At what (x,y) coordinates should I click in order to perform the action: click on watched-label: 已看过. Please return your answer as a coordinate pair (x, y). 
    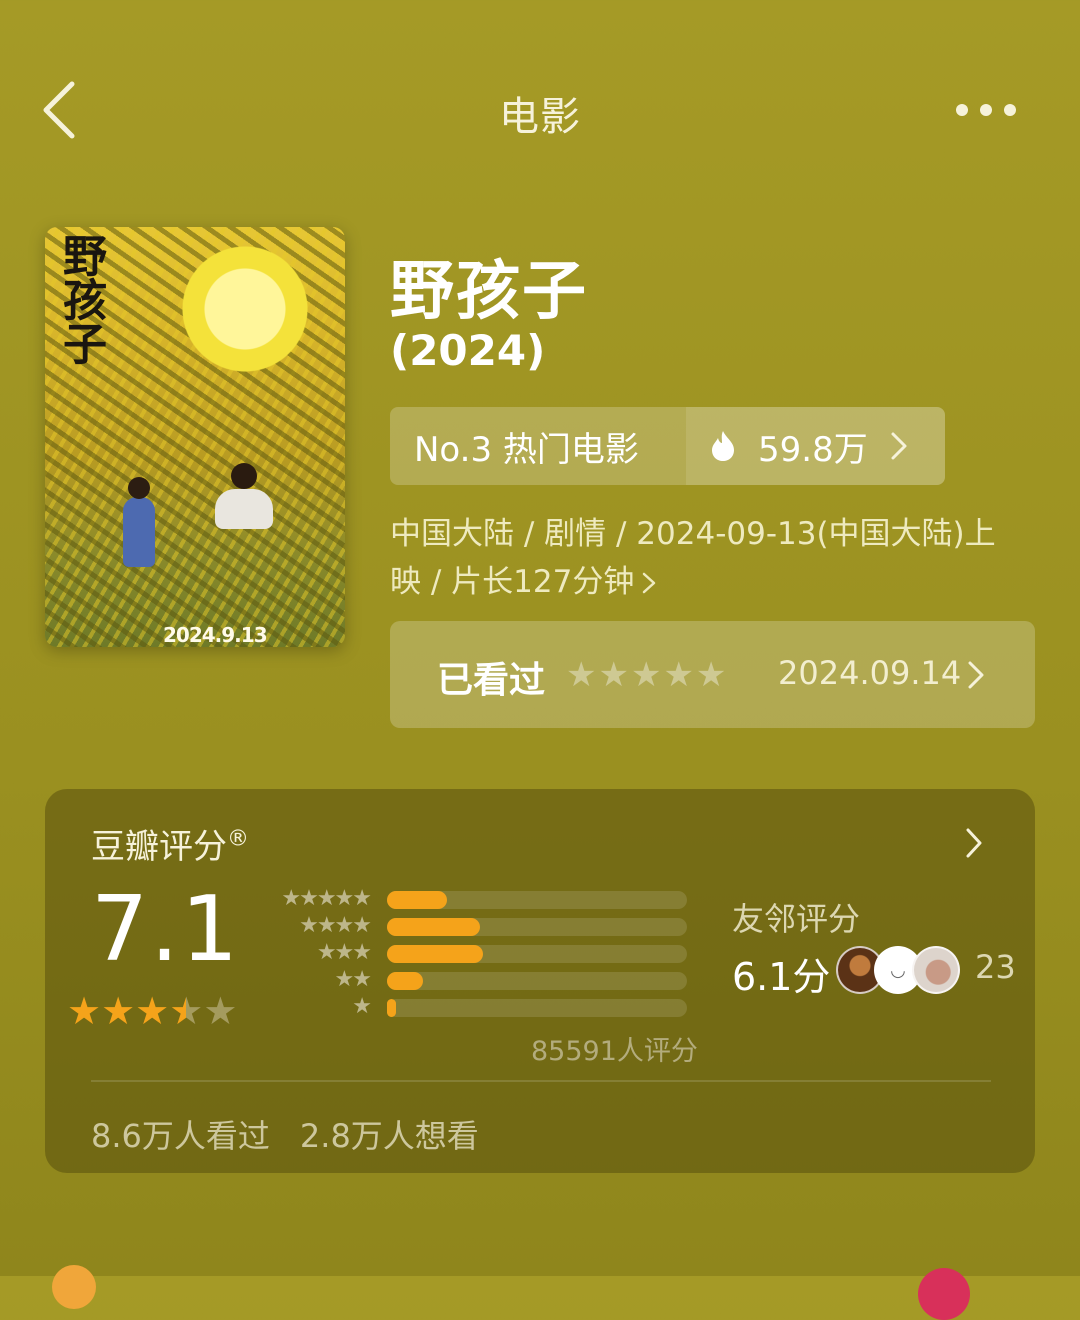
    Looking at the image, I should click on (491, 680).